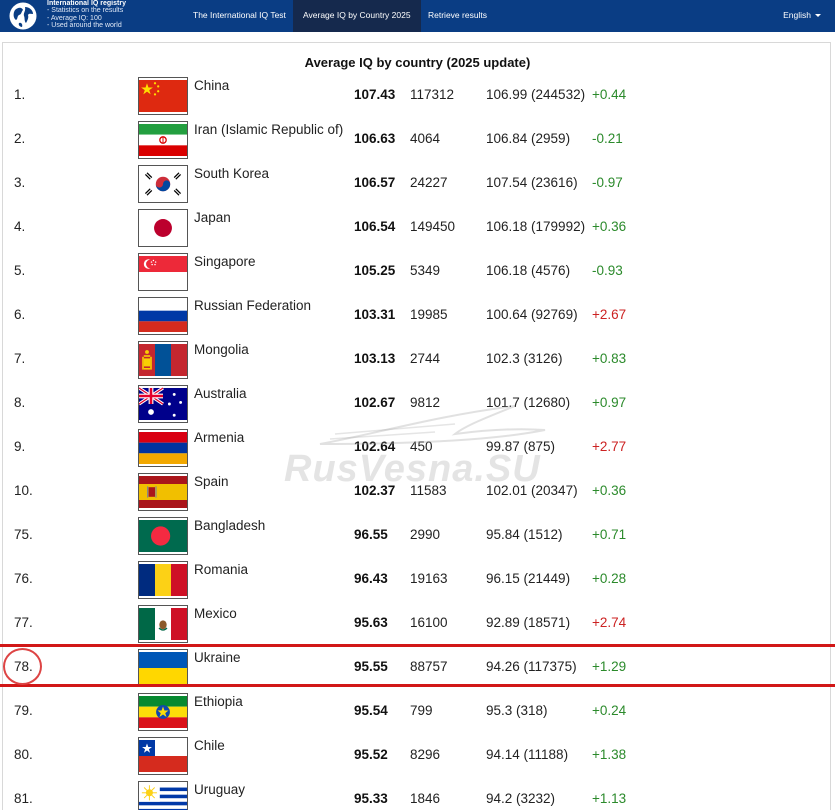  Describe the element at coordinates (371, 578) in the screenshot. I see `iq-value: 96.43` at that location.